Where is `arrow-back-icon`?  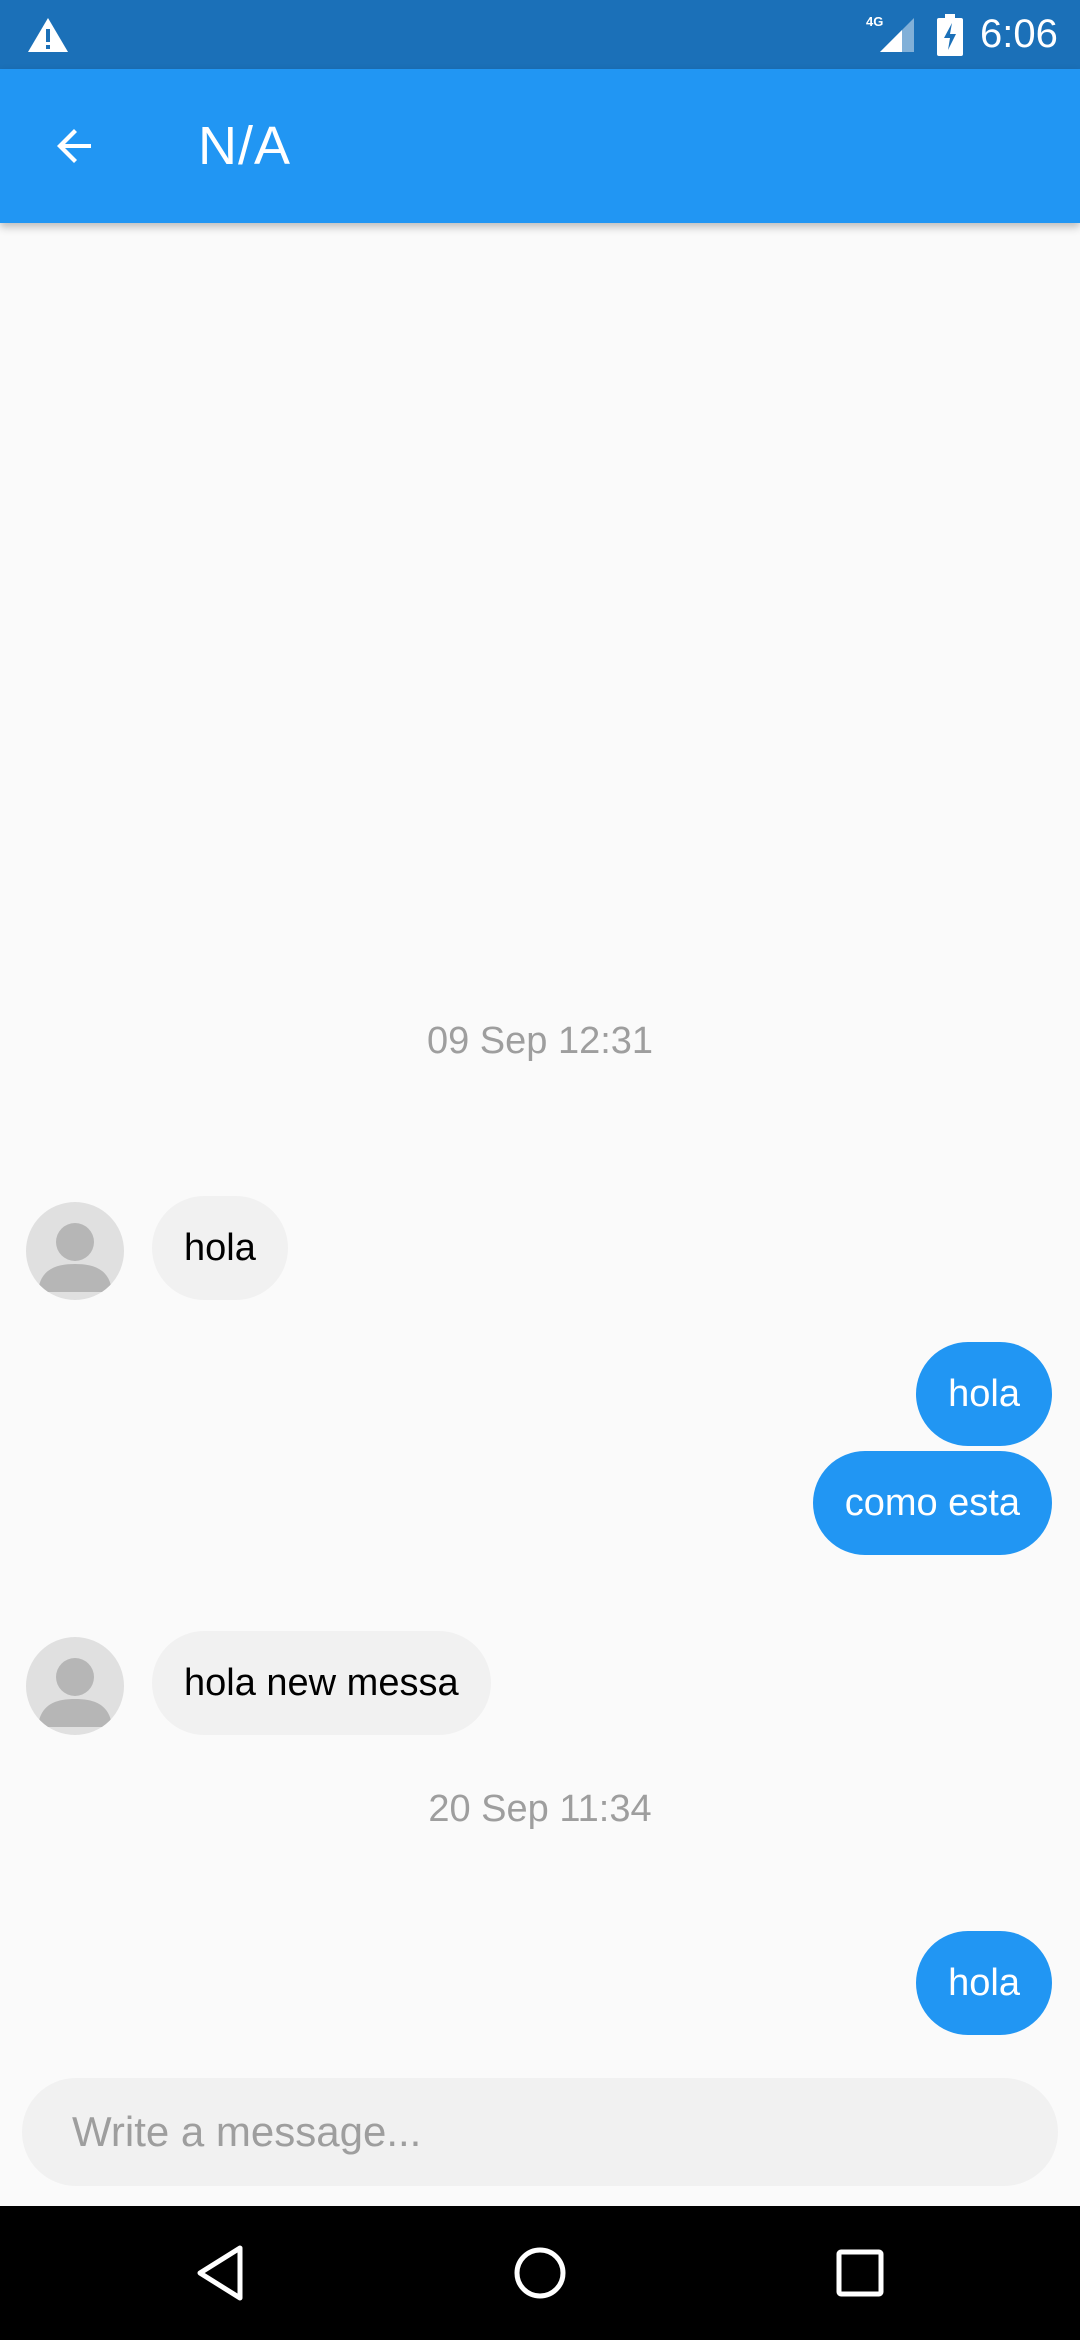
arrow-back-icon is located at coordinates (74, 146).